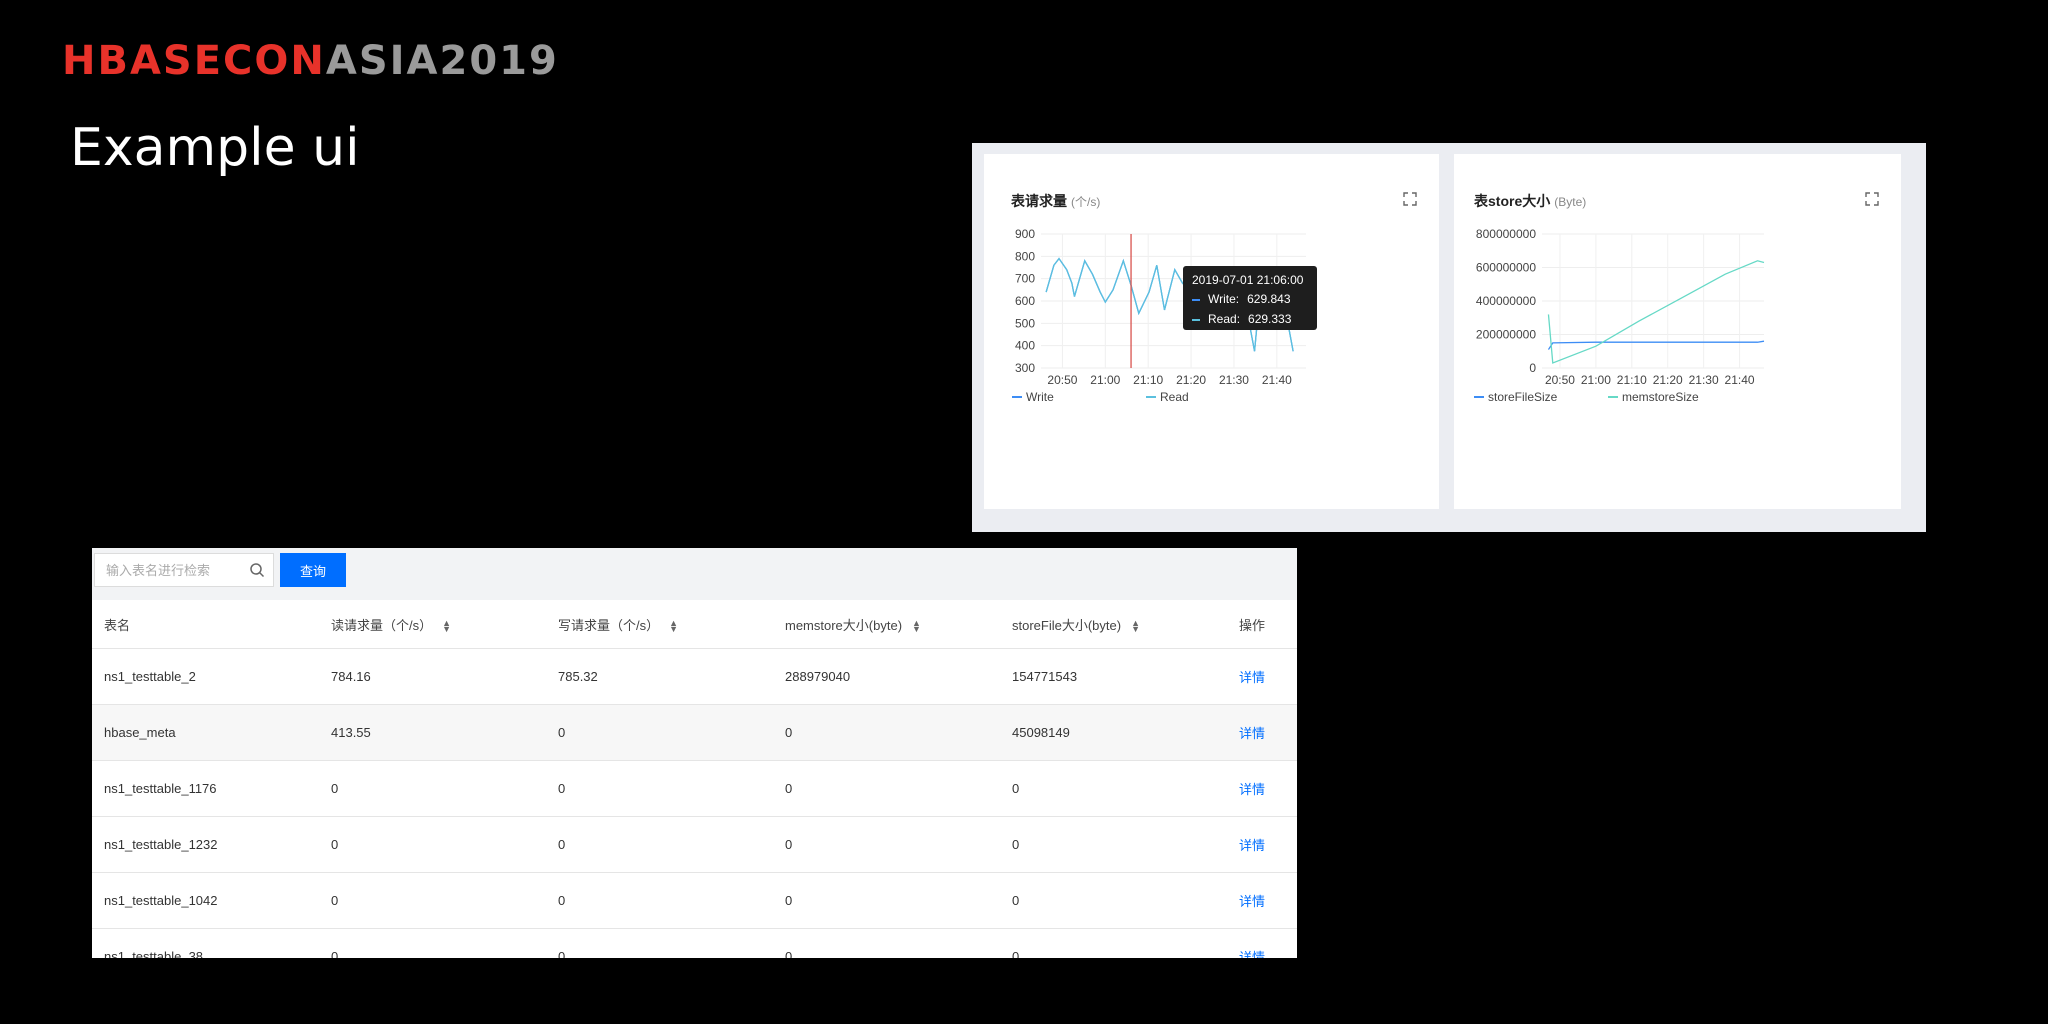 This screenshot has height=1024, width=2048. I want to click on y-tick-label: 800000000, so click(1506, 234).